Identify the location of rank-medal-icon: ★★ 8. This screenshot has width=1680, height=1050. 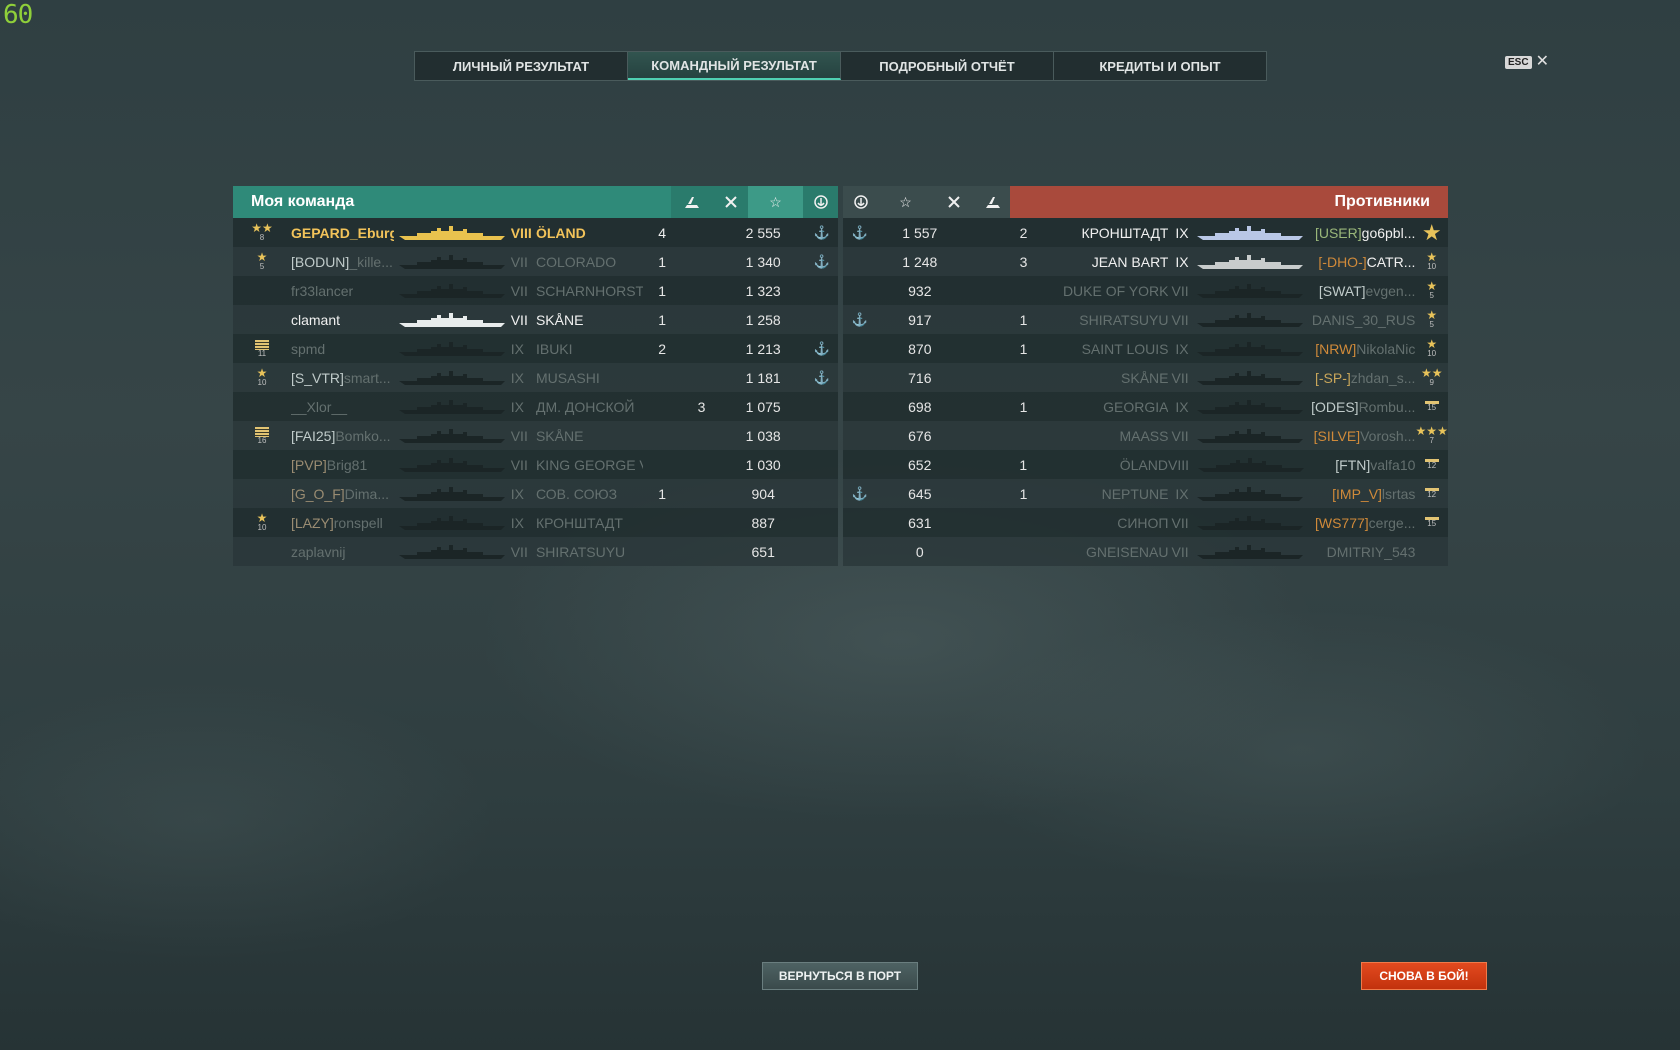
(262, 232).